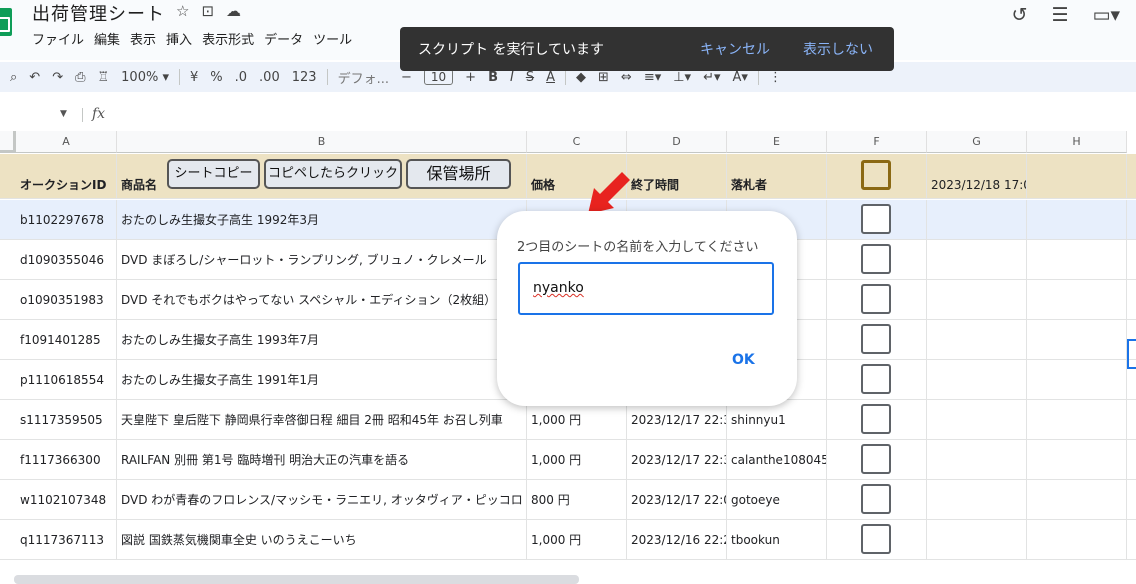 Image resolution: width=1136 pixels, height=584 pixels. What do you see at coordinates (322, 299) in the screenshot?
I see `cell-product-name: DVD それでもボクはやってない スペシャル・エディション（2枚組）` at bounding box center [322, 299].